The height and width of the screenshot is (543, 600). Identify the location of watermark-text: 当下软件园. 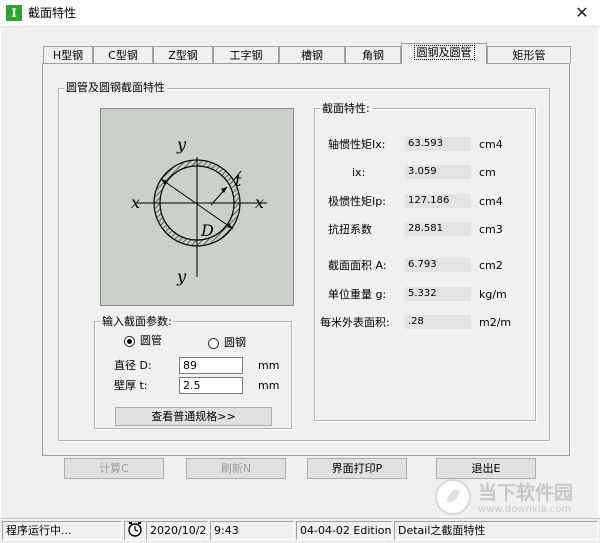
(526, 493).